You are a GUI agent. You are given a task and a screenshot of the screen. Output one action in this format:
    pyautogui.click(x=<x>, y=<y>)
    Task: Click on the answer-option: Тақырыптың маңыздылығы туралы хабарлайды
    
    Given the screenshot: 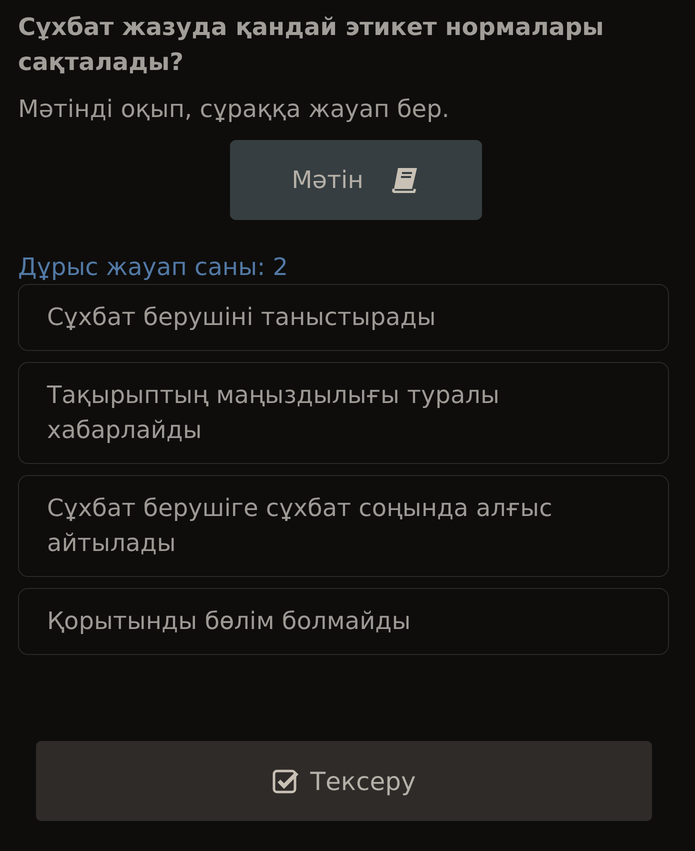 What is the action you would take?
    pyautogui.click(x=343, y=413)
    